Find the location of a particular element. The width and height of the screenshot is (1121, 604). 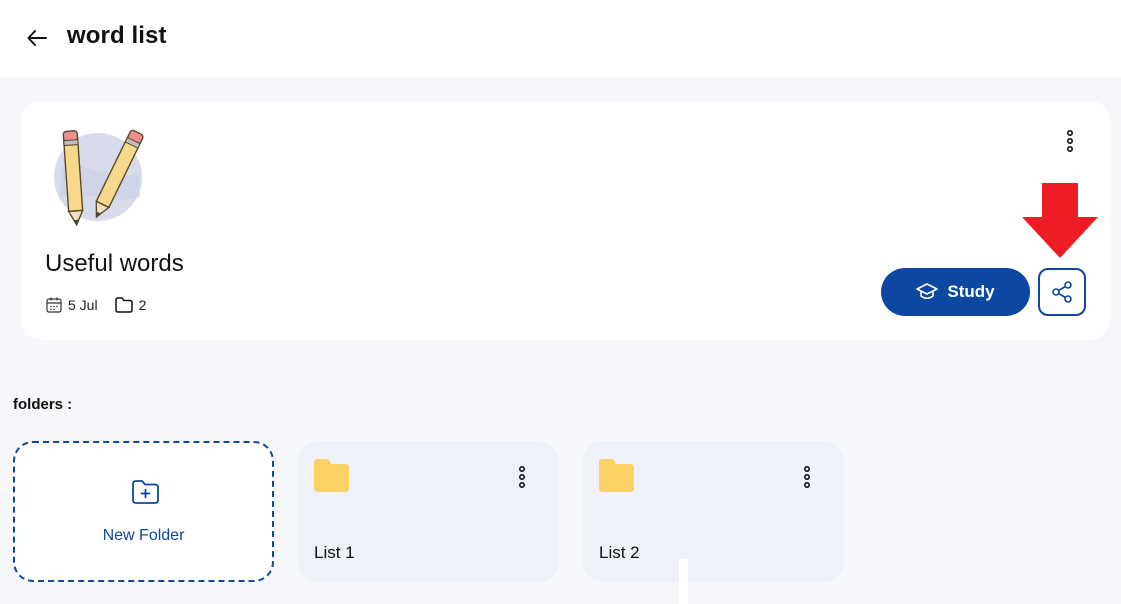

folder-add-icon is located at coordinates (145, 492).